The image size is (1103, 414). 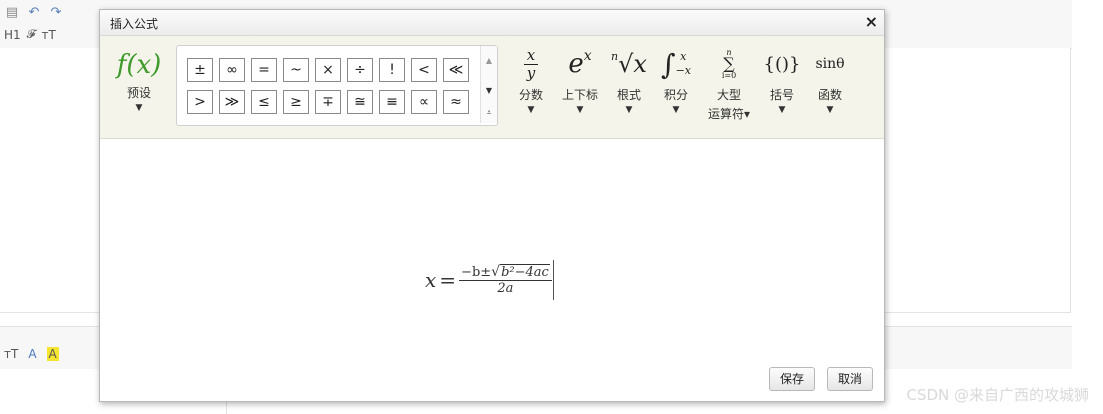 What do you see at coordinates (12, 13) in the screenshot?
I see `source-icon: ▤` at bounding box center [12, 13].